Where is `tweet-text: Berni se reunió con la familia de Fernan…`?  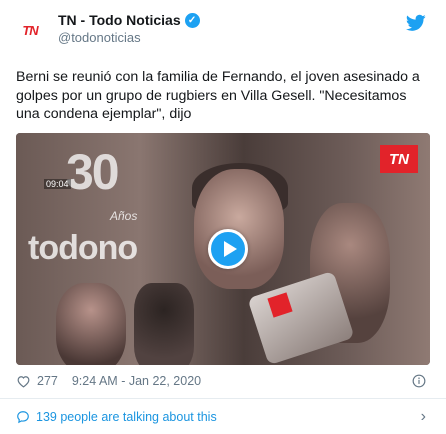 tweet-text: Berni se reunió con la familia de Fernan… is located at coordinates (218, 95).